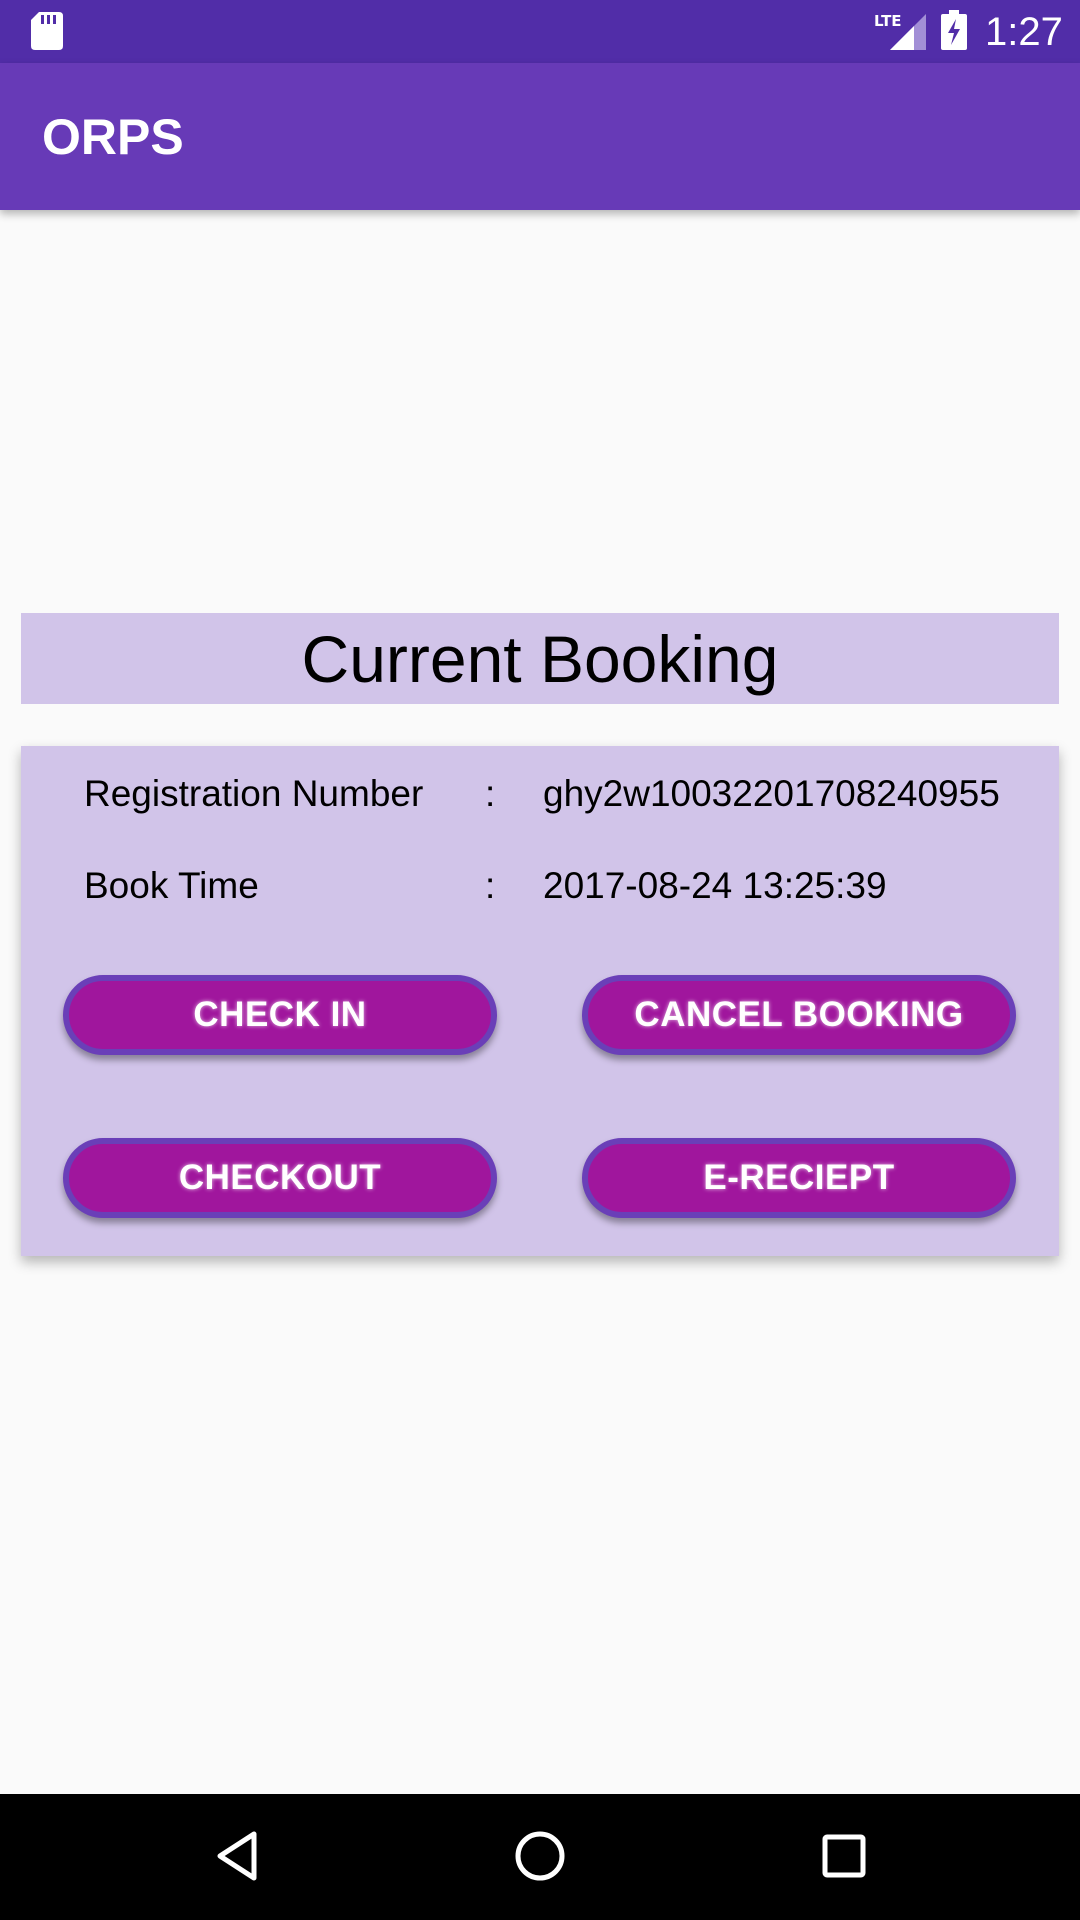 The width and height of the screenshot is (1080, 1920). Describe the element at coordinates (799, 1178) in the screenshot. I see `e-receipt-button: E-RECIEPT` at that location.